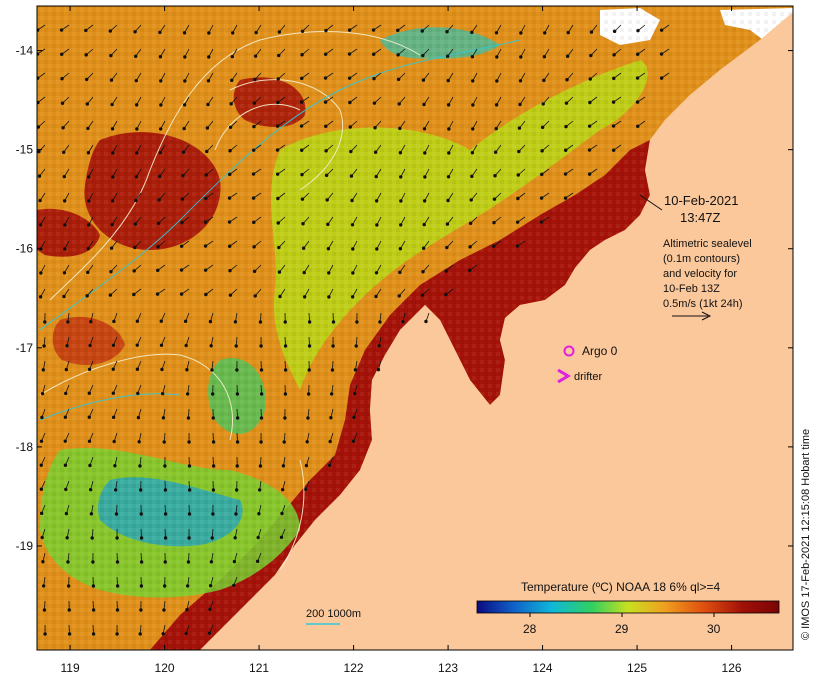  I want to click on imos-credit: © IMOS 17-Feb-2021 12:15:08 Hobart time, so click(806, 534).